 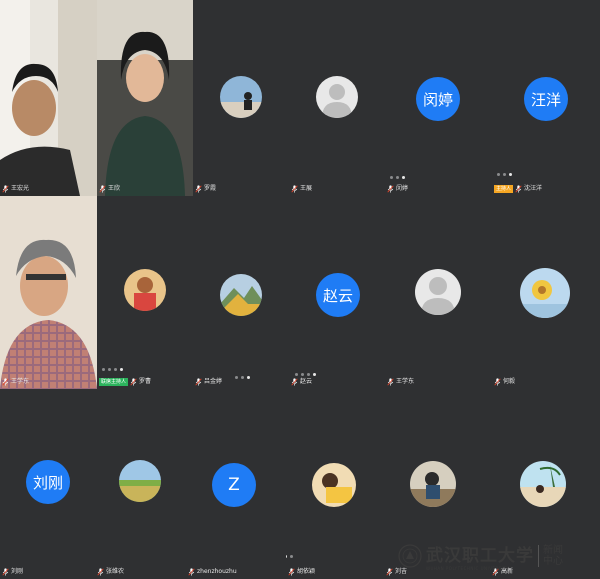 I want to click on participant-name: 罗曹, so click(x=145, y=381).